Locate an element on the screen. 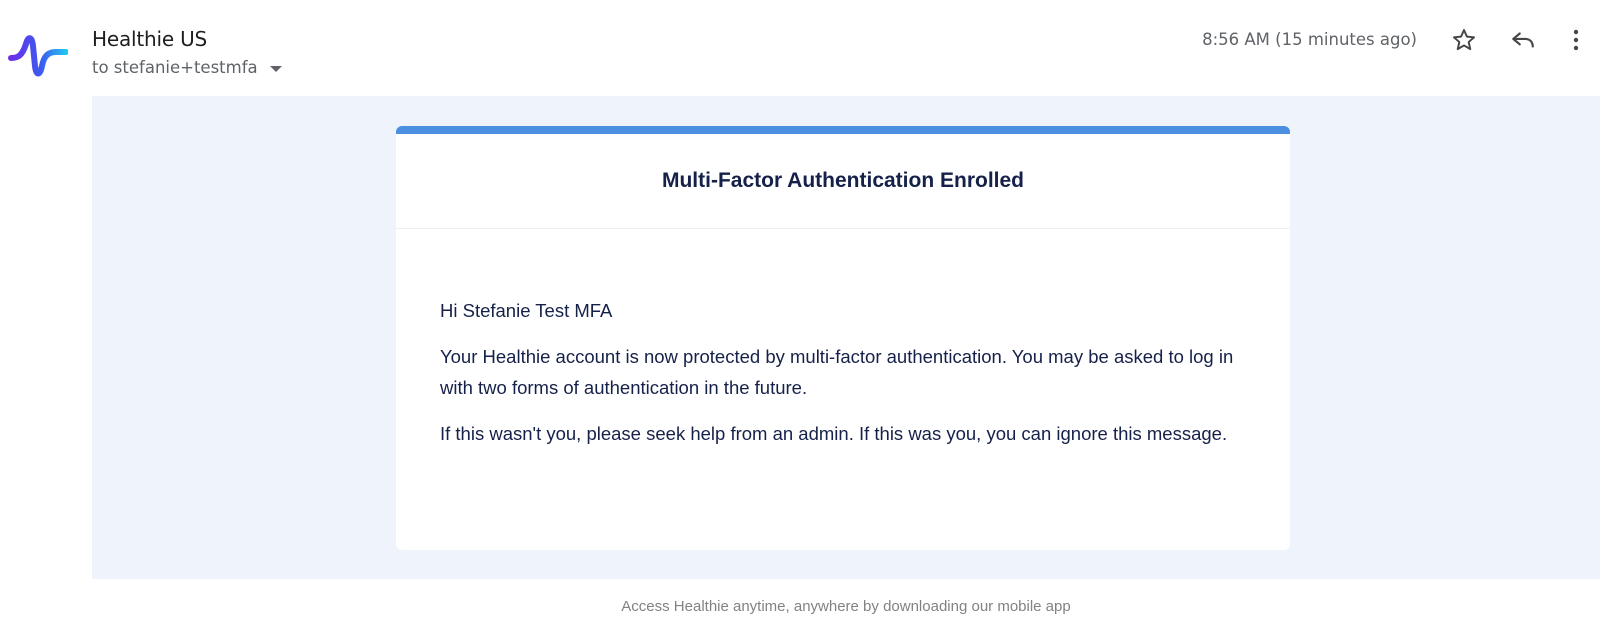 The height and width of the screenshot is (635, 1600). recipient-details-toggle: to stefanie+testmfa is located at coordinates (187, 67).